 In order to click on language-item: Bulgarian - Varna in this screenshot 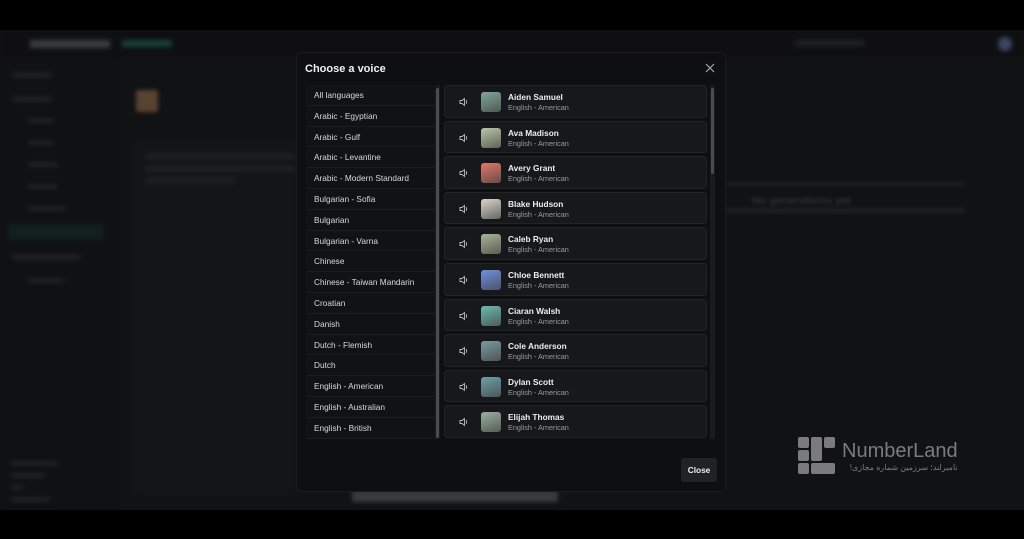, I will do `click(370, 241)`.